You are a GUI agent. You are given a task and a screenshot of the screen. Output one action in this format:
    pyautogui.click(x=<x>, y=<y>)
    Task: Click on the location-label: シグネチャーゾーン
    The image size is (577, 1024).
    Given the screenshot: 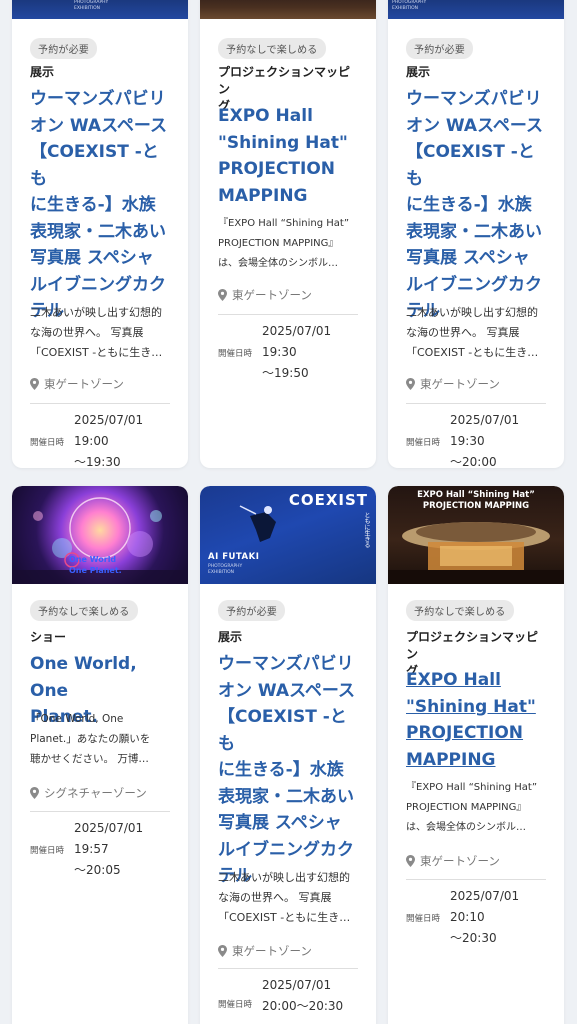 What is the action you would take?
    pyautogui.click(x=95, y=793)
    